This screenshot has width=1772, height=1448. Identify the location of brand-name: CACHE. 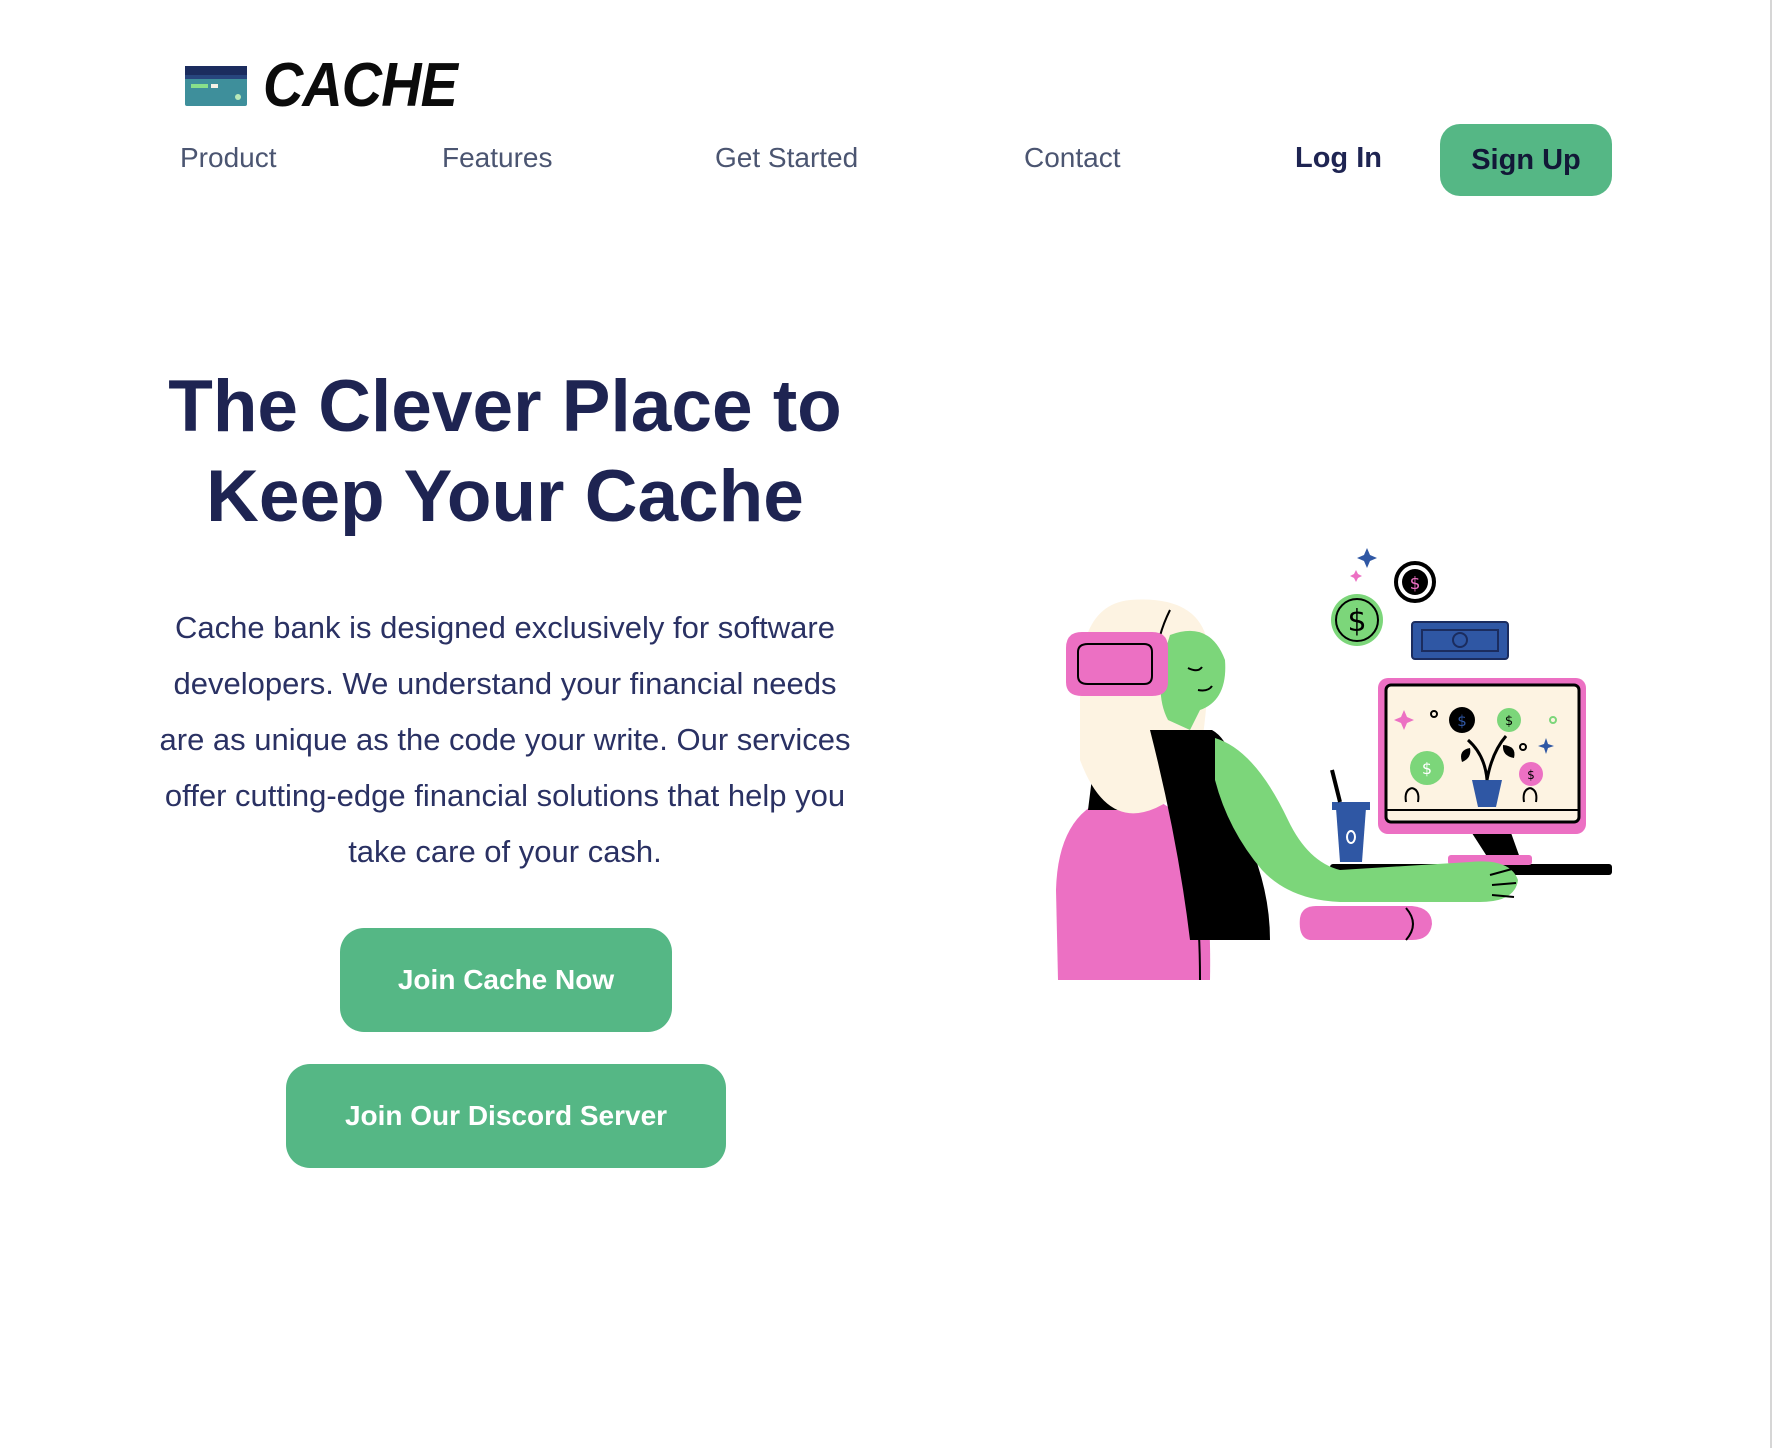
(360, 85).